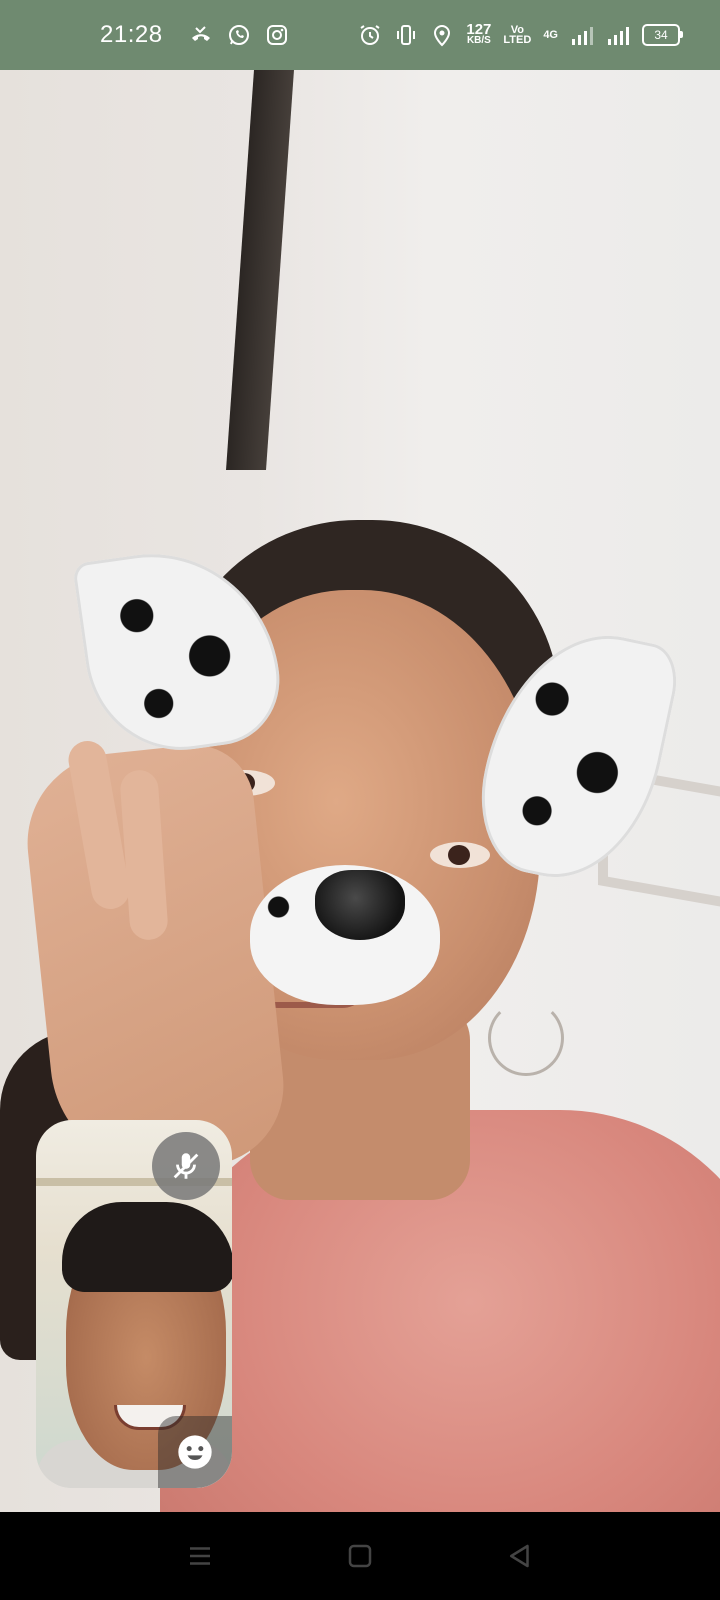  I want to click on mute-icon, so click(186, 1166).